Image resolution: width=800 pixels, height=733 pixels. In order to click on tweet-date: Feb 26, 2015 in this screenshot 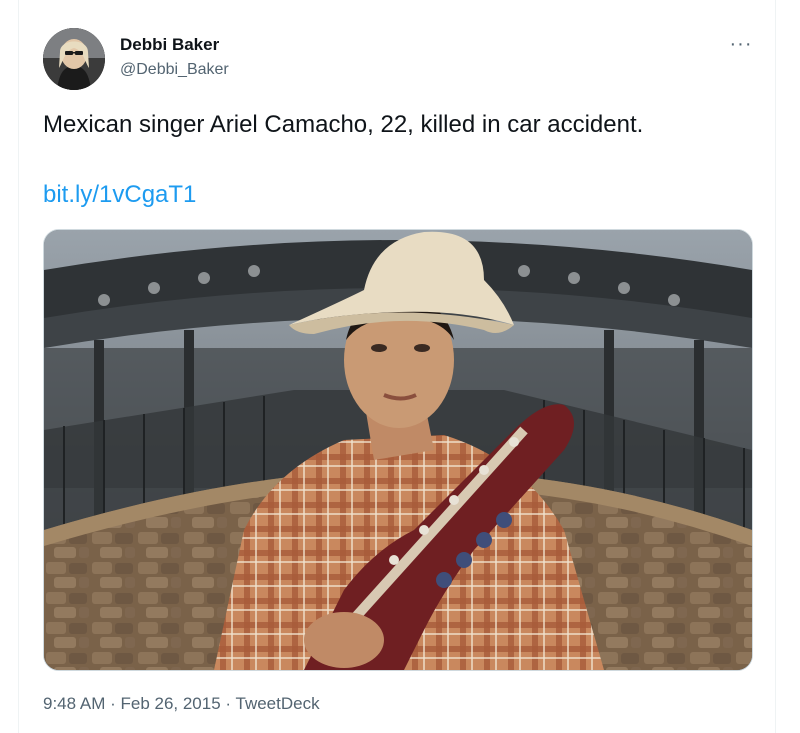, I will do `click(170, 703)`.